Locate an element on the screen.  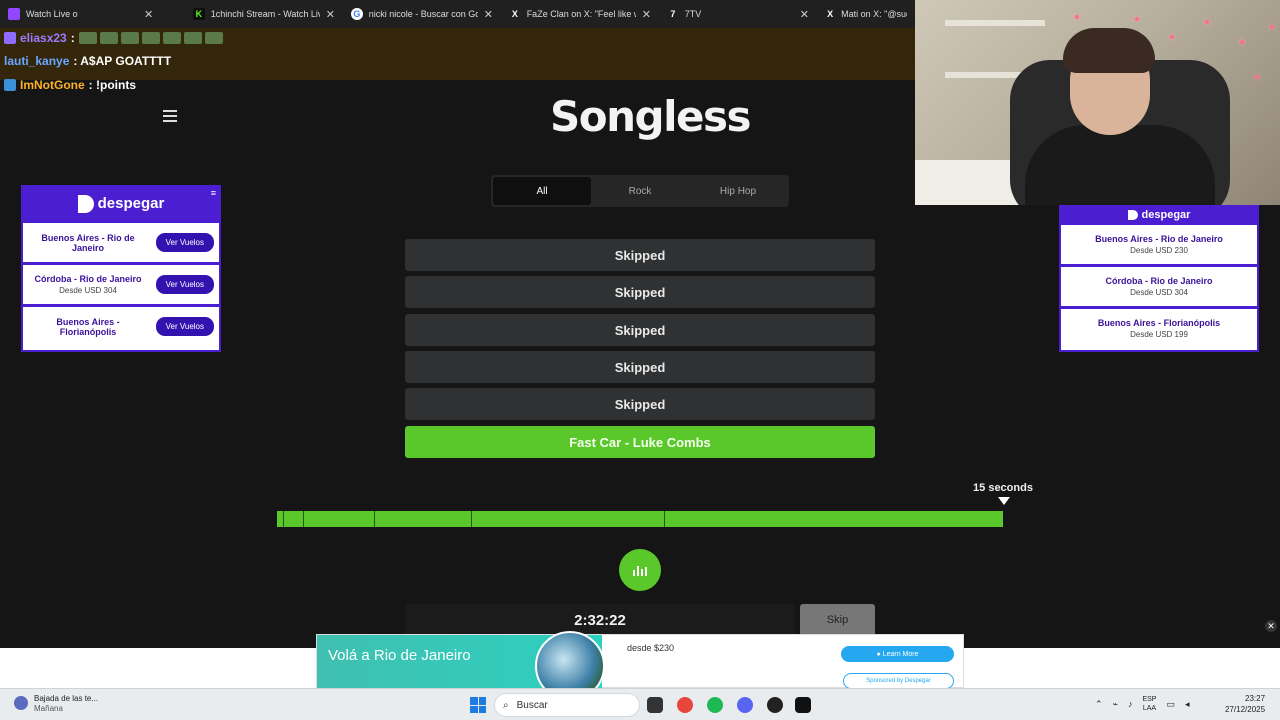
taskbar-clock: 23:27 27/12/2025 is located at coordinates (1245, 704).